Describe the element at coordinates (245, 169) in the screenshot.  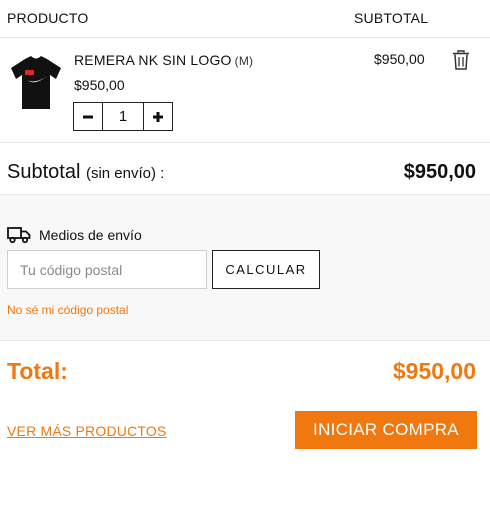
I see `subtotal-row: Subtotal (sin envío) : $950,00` at that location.